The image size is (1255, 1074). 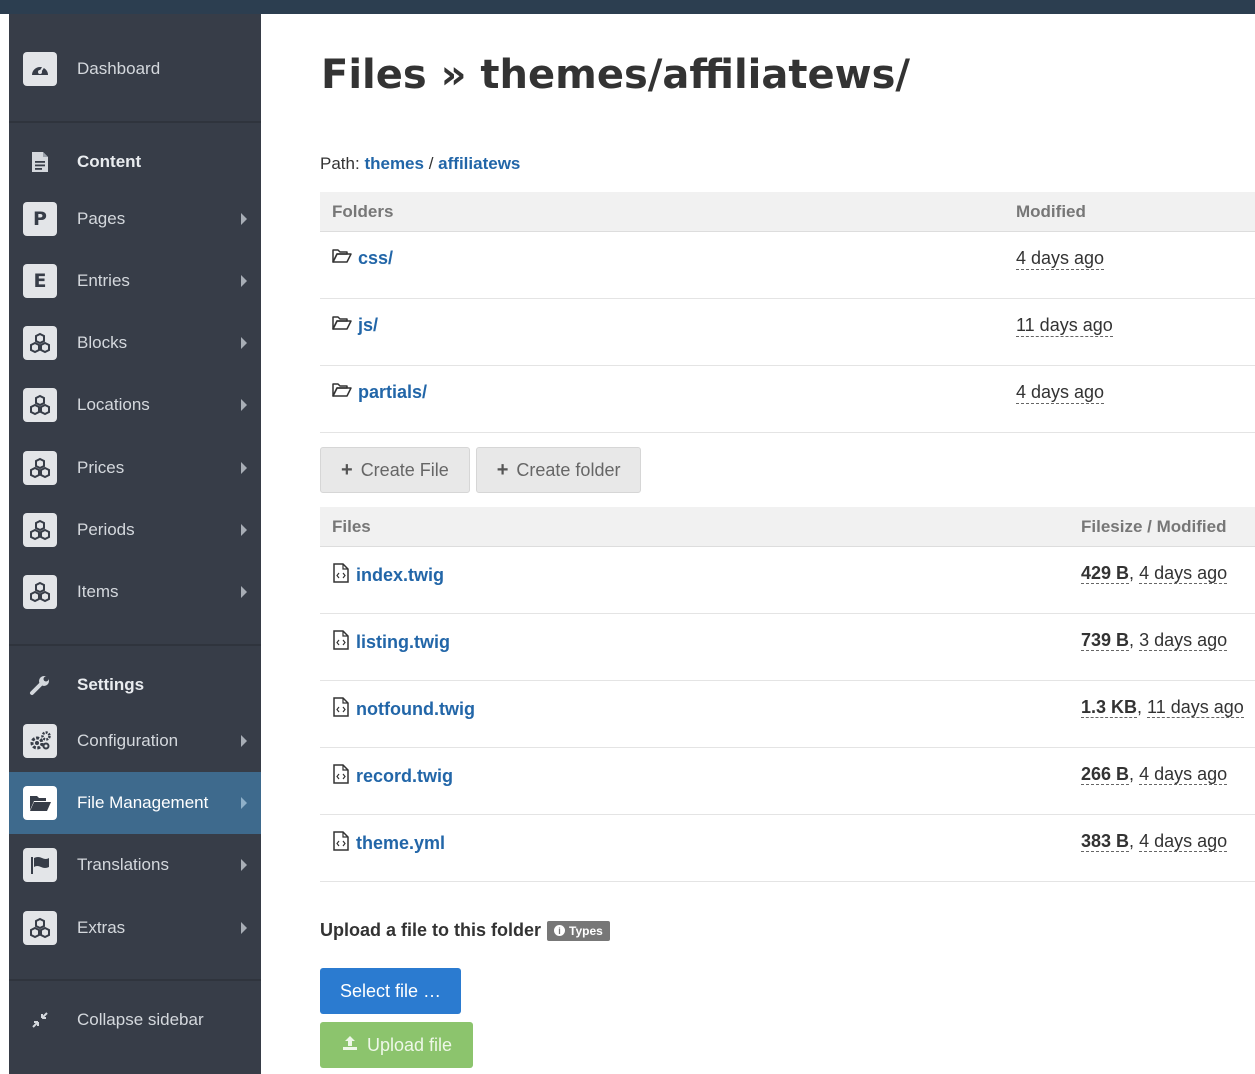 What do you see at coordinates (355, 325) in the screenshot?
I see `folder-name-cell: js/` at bounding box center [355, 325].